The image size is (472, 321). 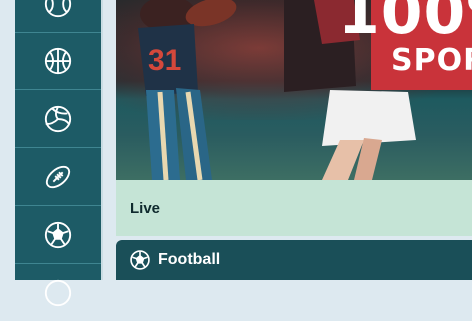 I want to click on volleyball-icon, so click(x=58, y=118).